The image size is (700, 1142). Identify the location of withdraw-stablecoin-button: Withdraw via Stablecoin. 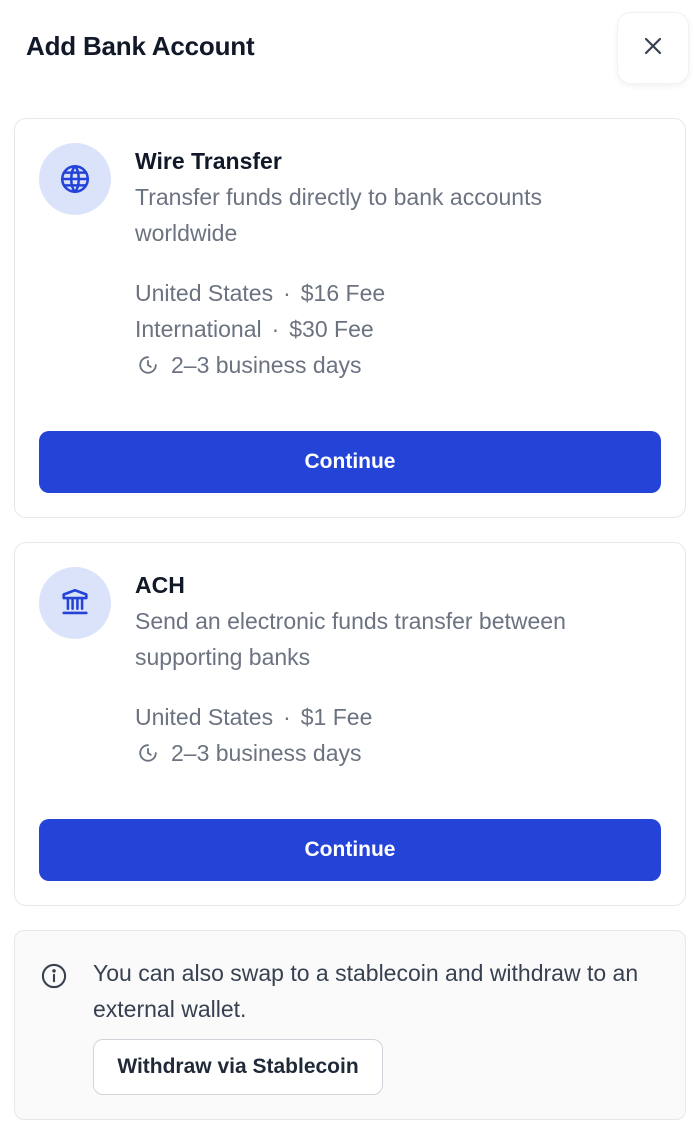
(238, 1067).